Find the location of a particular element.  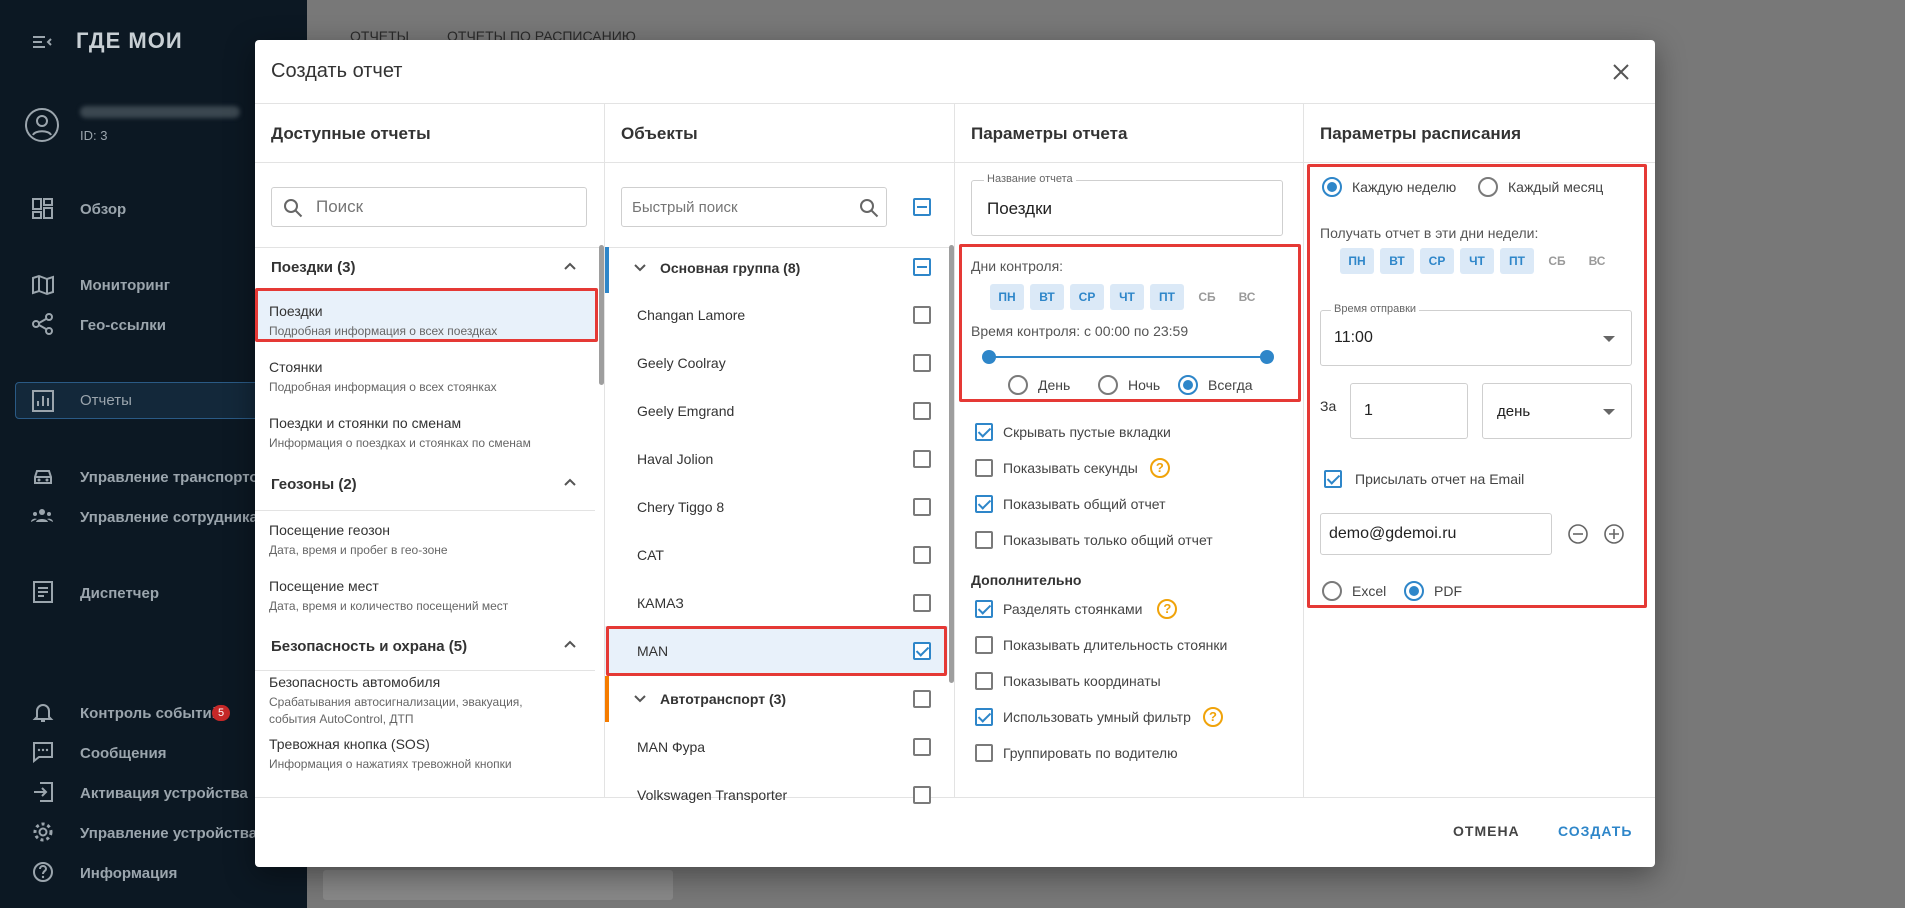

create-button: СОЗДАТЬ is located at coordinates (1595, 831).